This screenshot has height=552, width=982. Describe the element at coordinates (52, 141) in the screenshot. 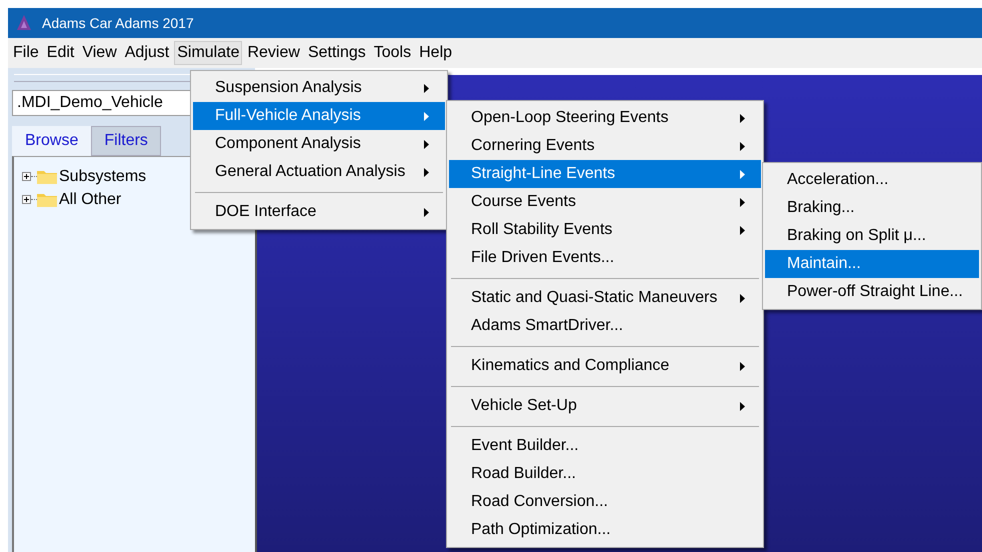

I see `tab: Browse` at that location.